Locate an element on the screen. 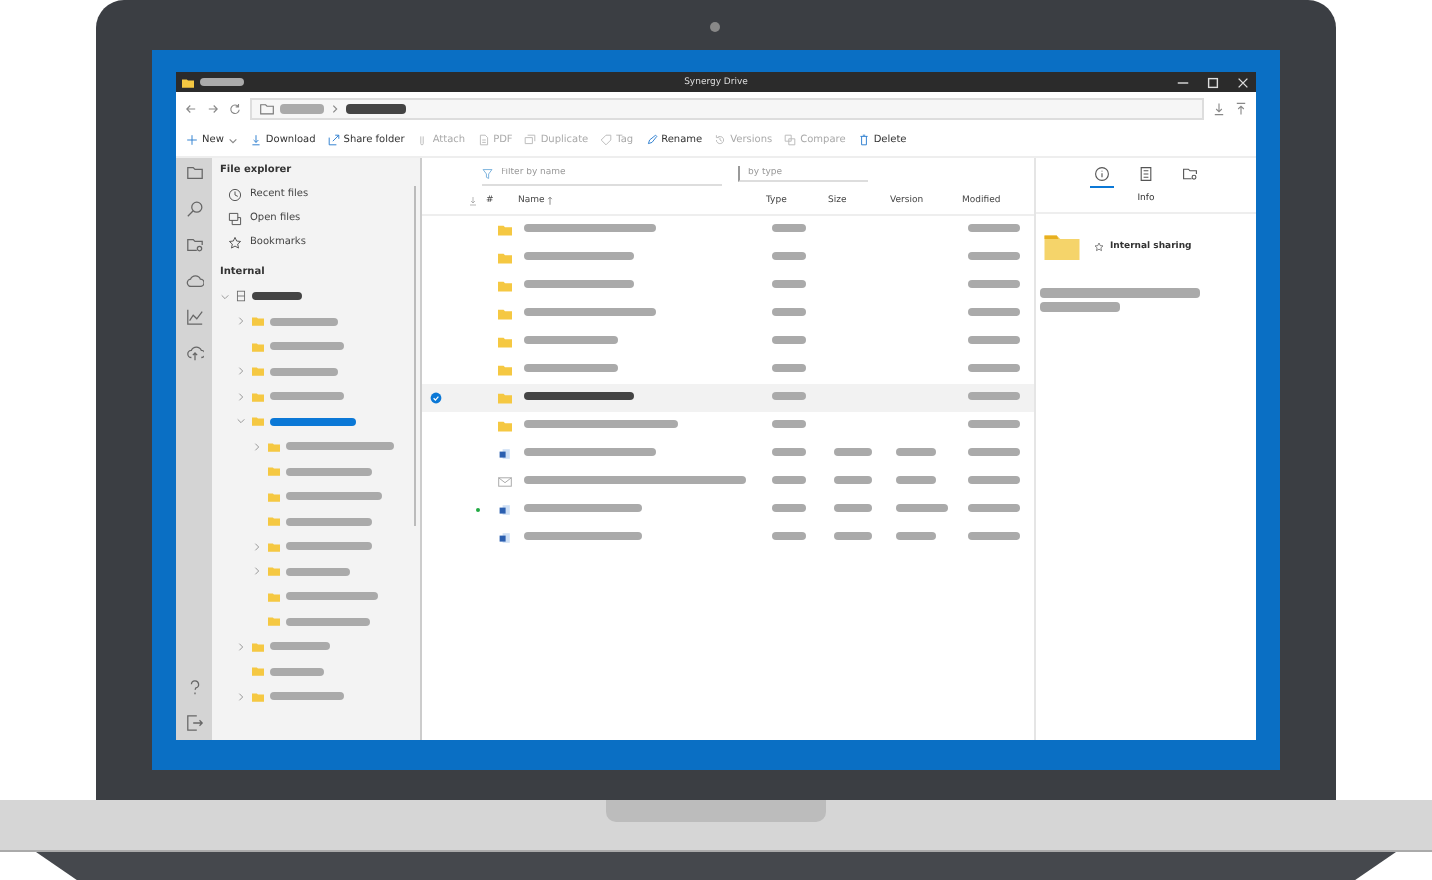  info-tab is located at coordinates (1102, 176).